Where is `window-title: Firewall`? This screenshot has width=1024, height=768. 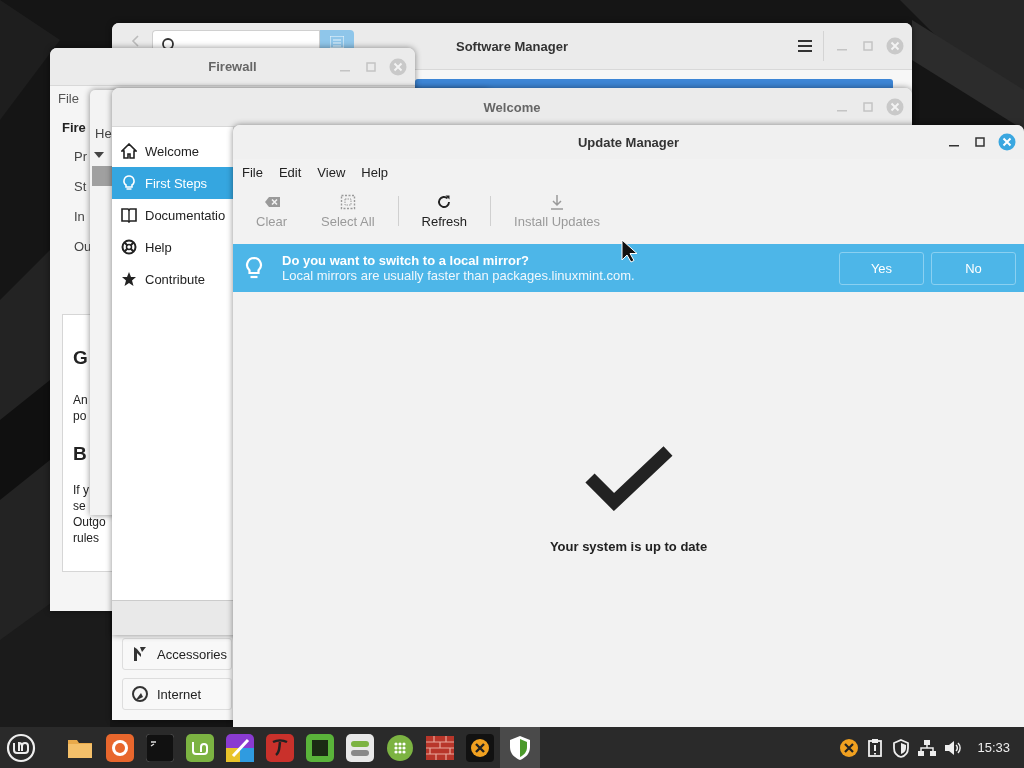
window-title: Firewall is located at coordinates (232, 66).